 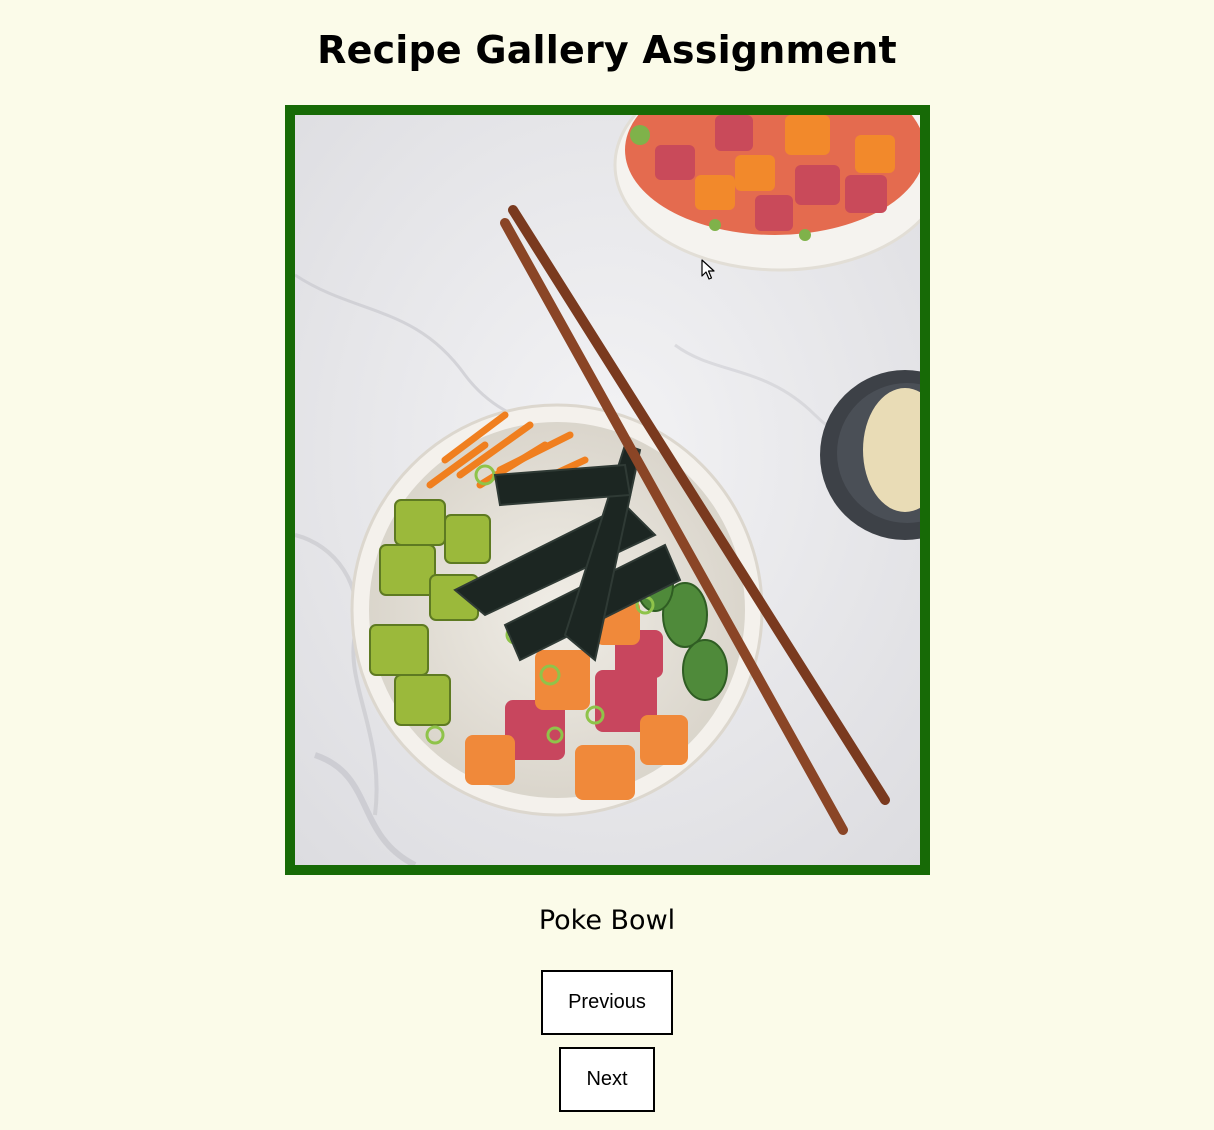 I want to click on page-title: Recipe Gallery Assignment, so click(x=607, y=50).